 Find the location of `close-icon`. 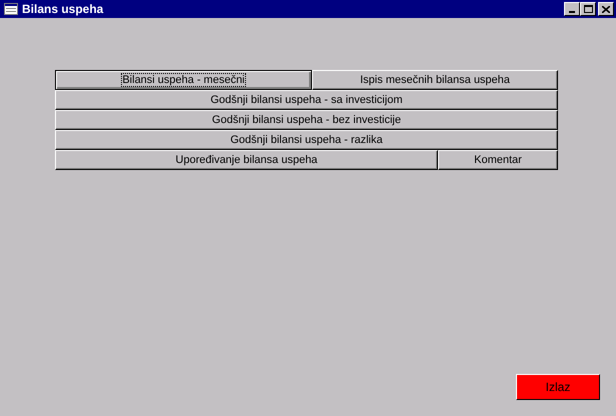

close-icon is located at coordinates (606, 9).